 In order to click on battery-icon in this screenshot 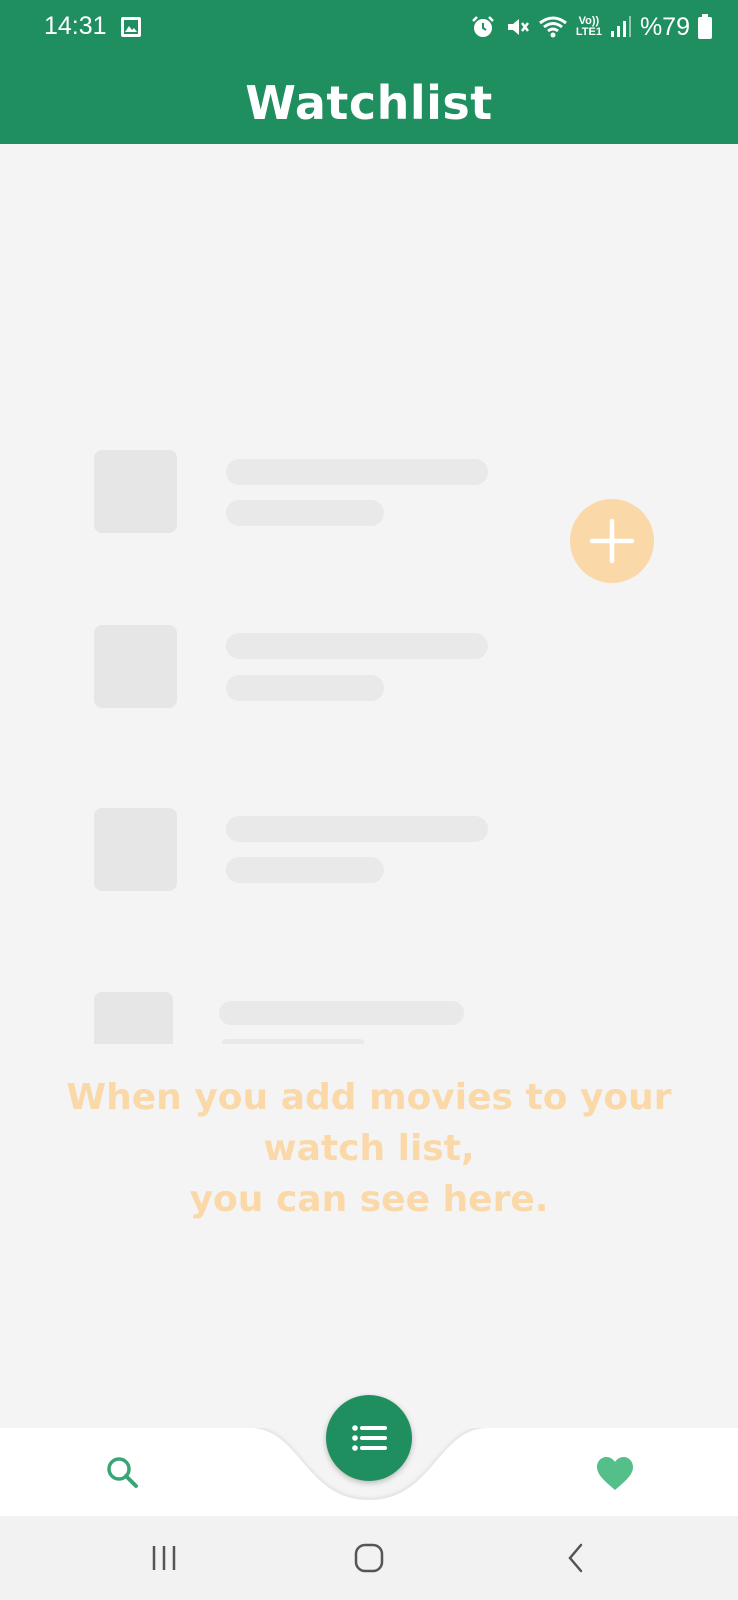, I will do `click(705, 26)`.